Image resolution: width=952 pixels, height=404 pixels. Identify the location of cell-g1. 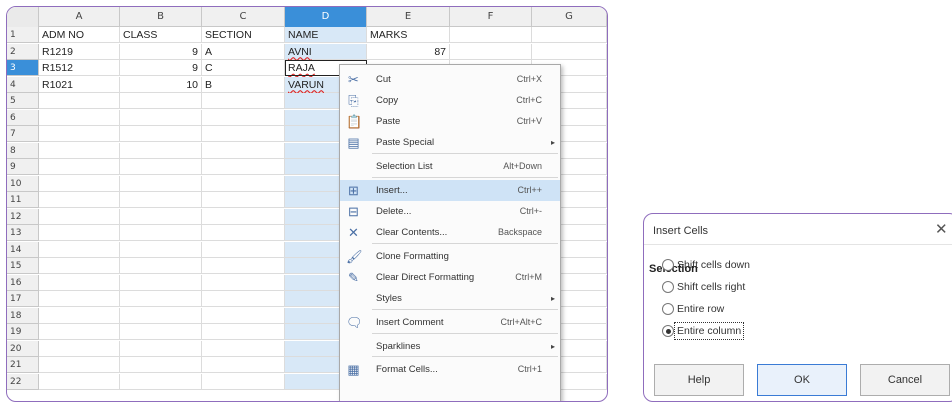
(569, 35).